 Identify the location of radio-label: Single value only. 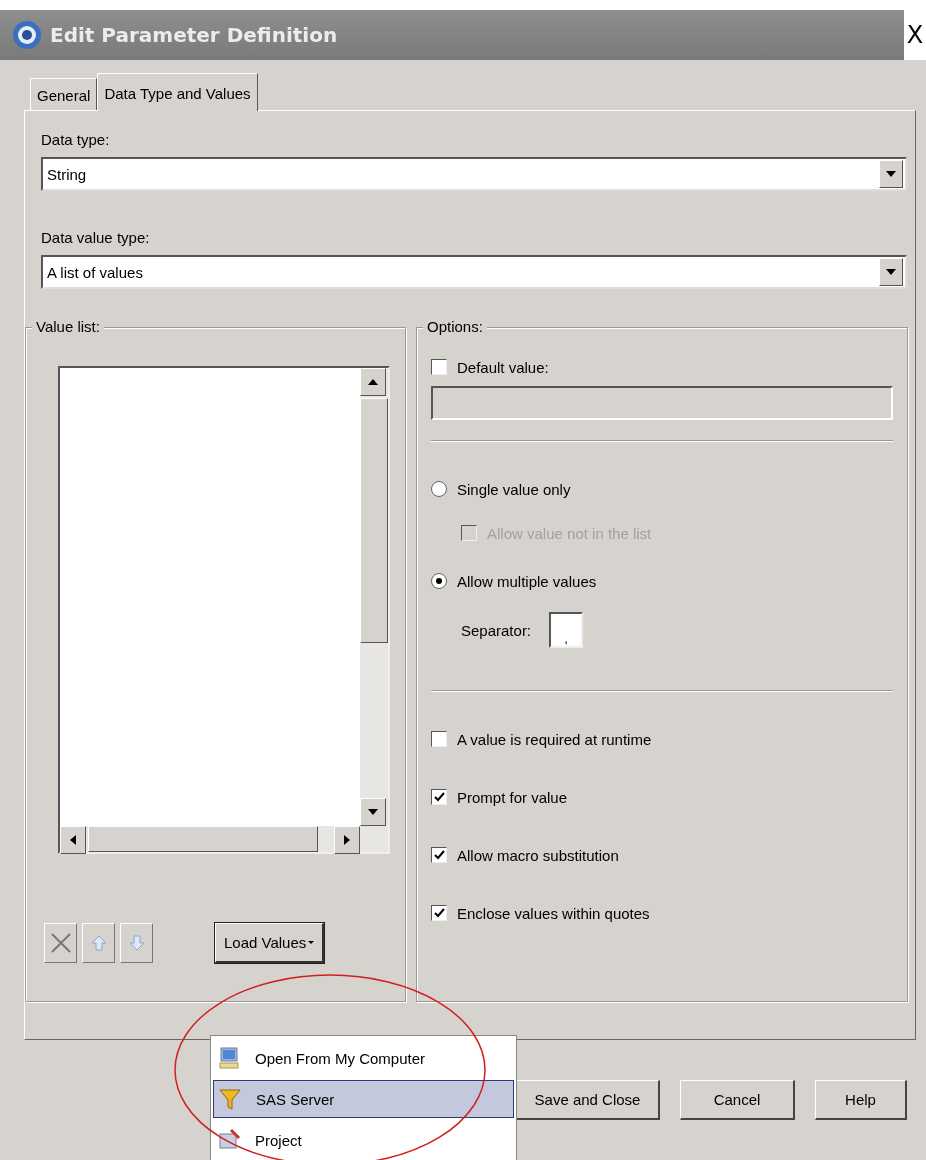
(514, 489).